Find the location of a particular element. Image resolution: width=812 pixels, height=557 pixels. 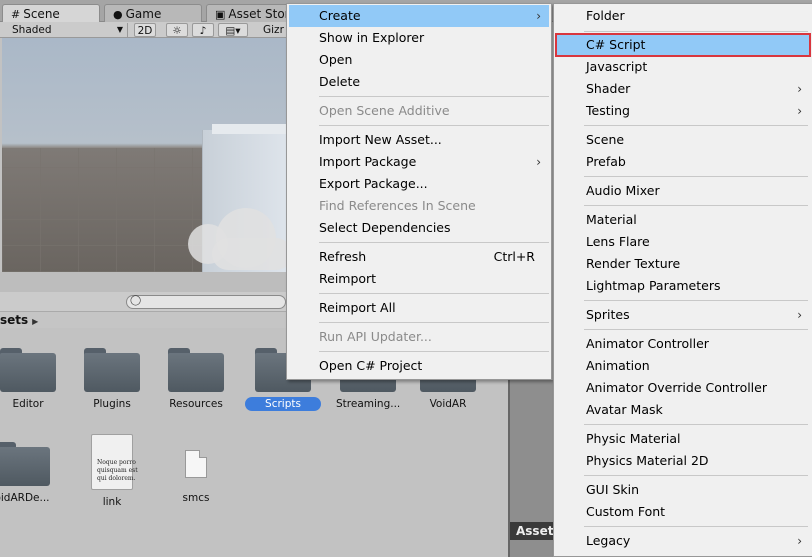

menu-item-show-in-explorer: Show in Explorer is located at coordinates (419, 38).